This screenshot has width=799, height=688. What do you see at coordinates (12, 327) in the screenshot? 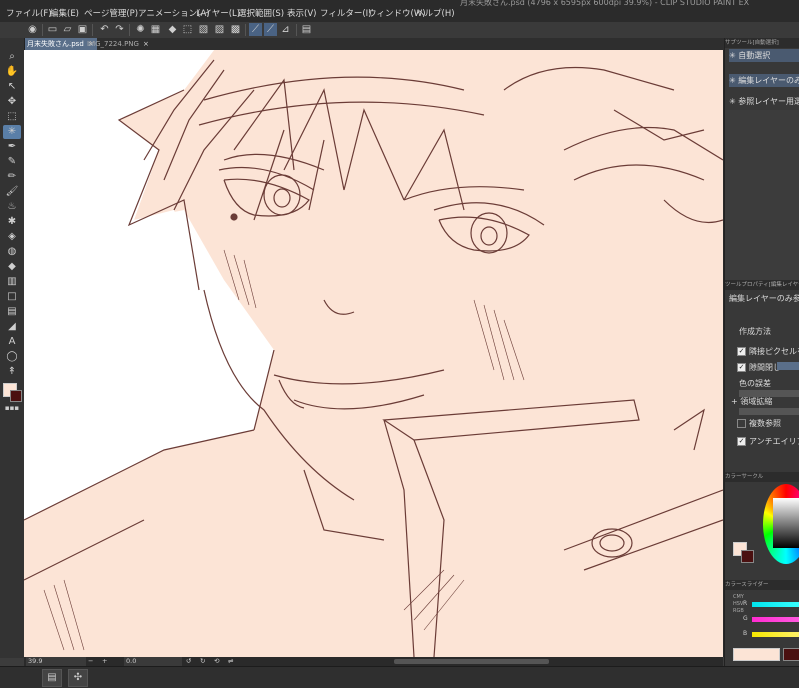
I see `ruler-tool-icon: ◢` at bounding box center [12, 327].